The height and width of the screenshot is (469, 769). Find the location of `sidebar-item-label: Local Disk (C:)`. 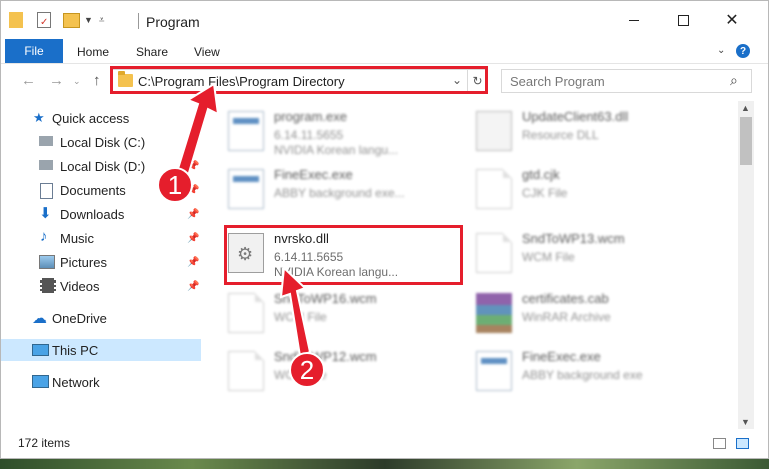

sidebar-item-label: Local Disk (C:) is located at coordinates (103, 142).